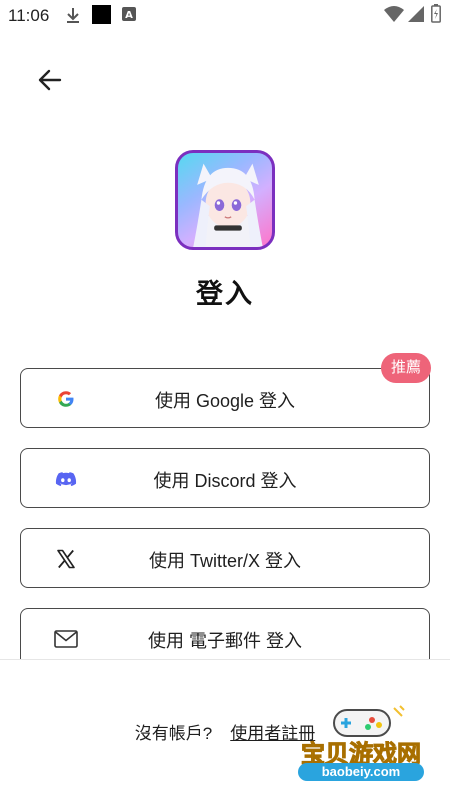  I want to click on no-account-text: 沒有帳戶?, so click(173, 733).